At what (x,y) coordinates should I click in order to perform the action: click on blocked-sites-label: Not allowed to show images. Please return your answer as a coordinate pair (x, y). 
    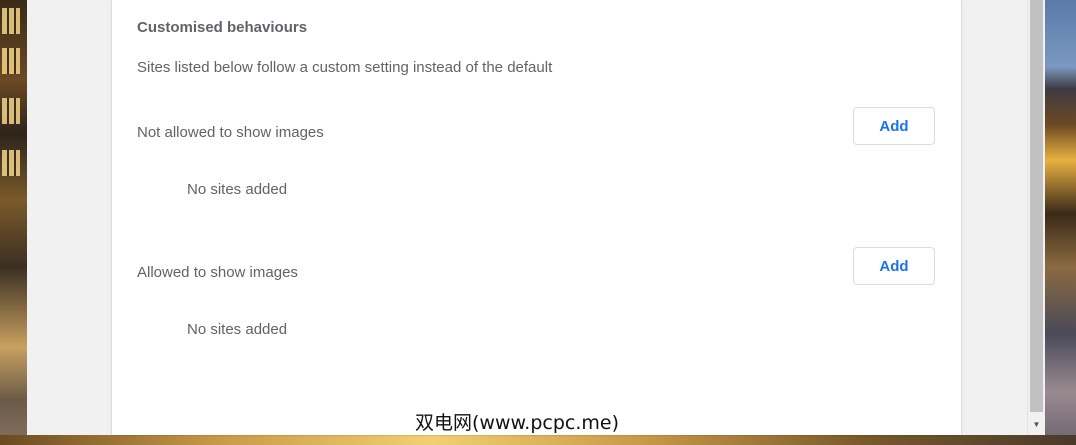
    Looking at the image, I should click on (230, 132).